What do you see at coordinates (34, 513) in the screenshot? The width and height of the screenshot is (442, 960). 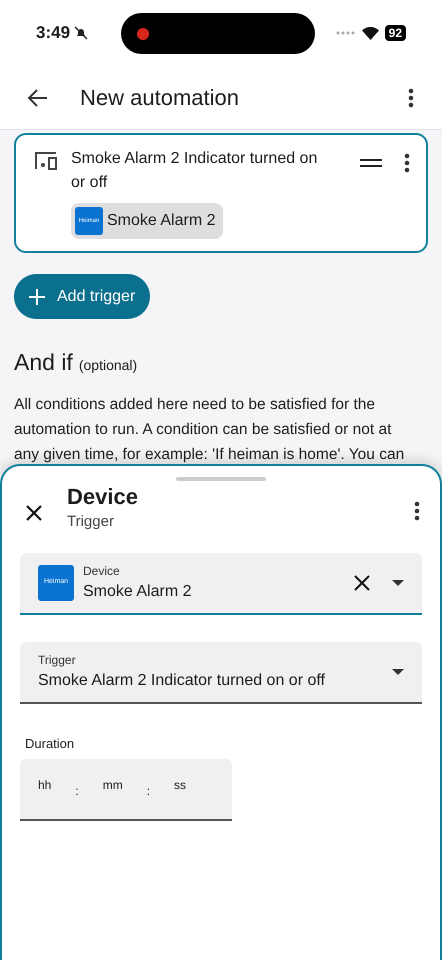 I see `close-icon` at bounding box center [34, 513].